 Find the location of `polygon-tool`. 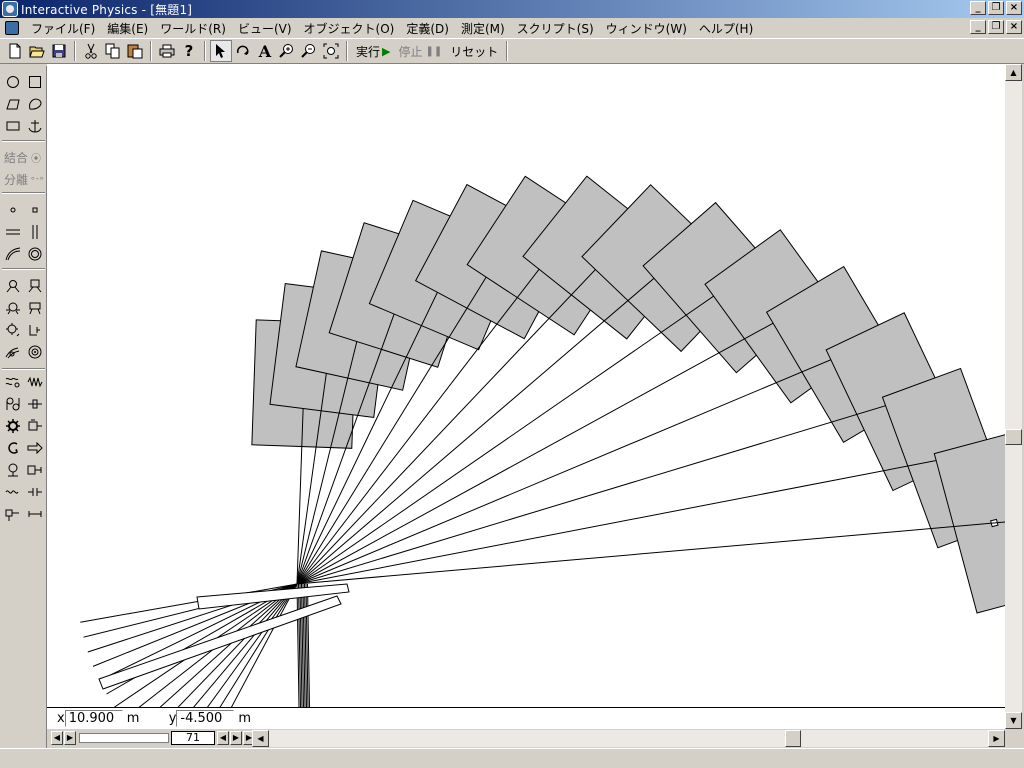

polygon-tool is located at coordinates (13, 104).